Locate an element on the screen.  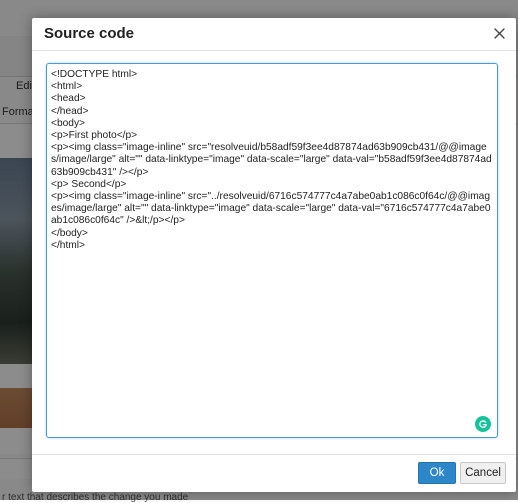
close-button is located at coordinates (499, 33).